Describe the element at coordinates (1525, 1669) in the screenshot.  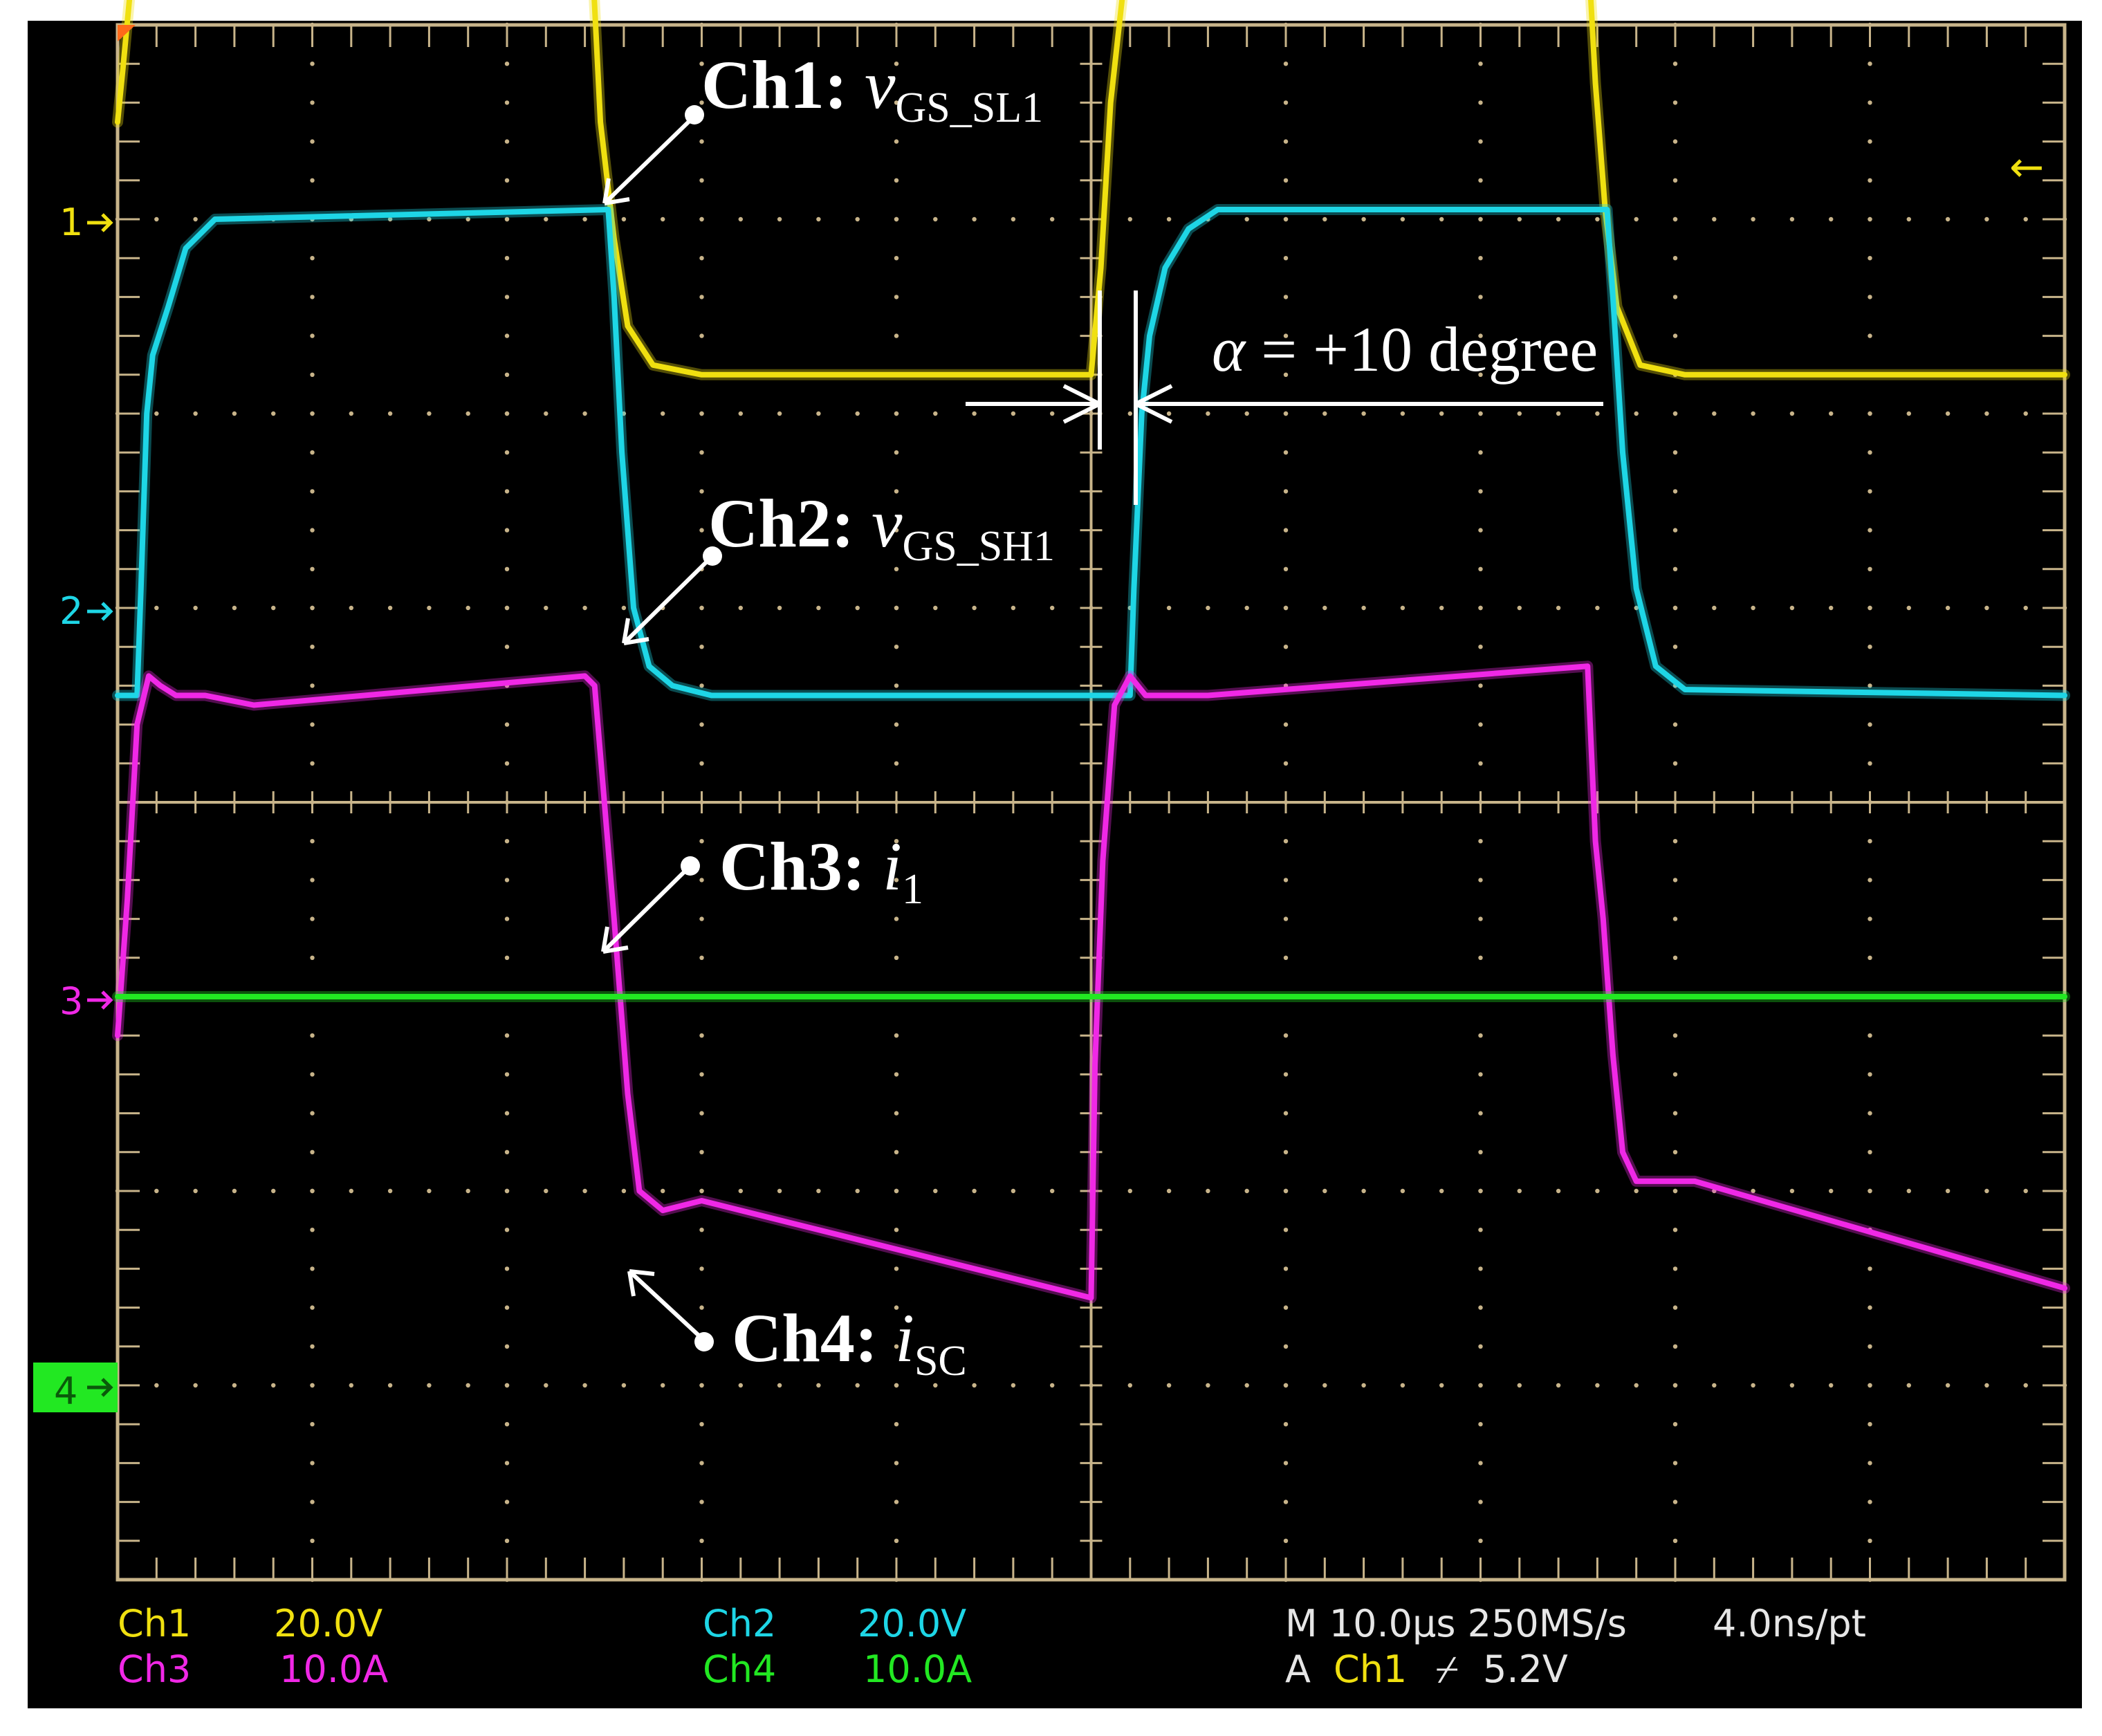
I see `readout-trigger-level: 5.2V` at that location.